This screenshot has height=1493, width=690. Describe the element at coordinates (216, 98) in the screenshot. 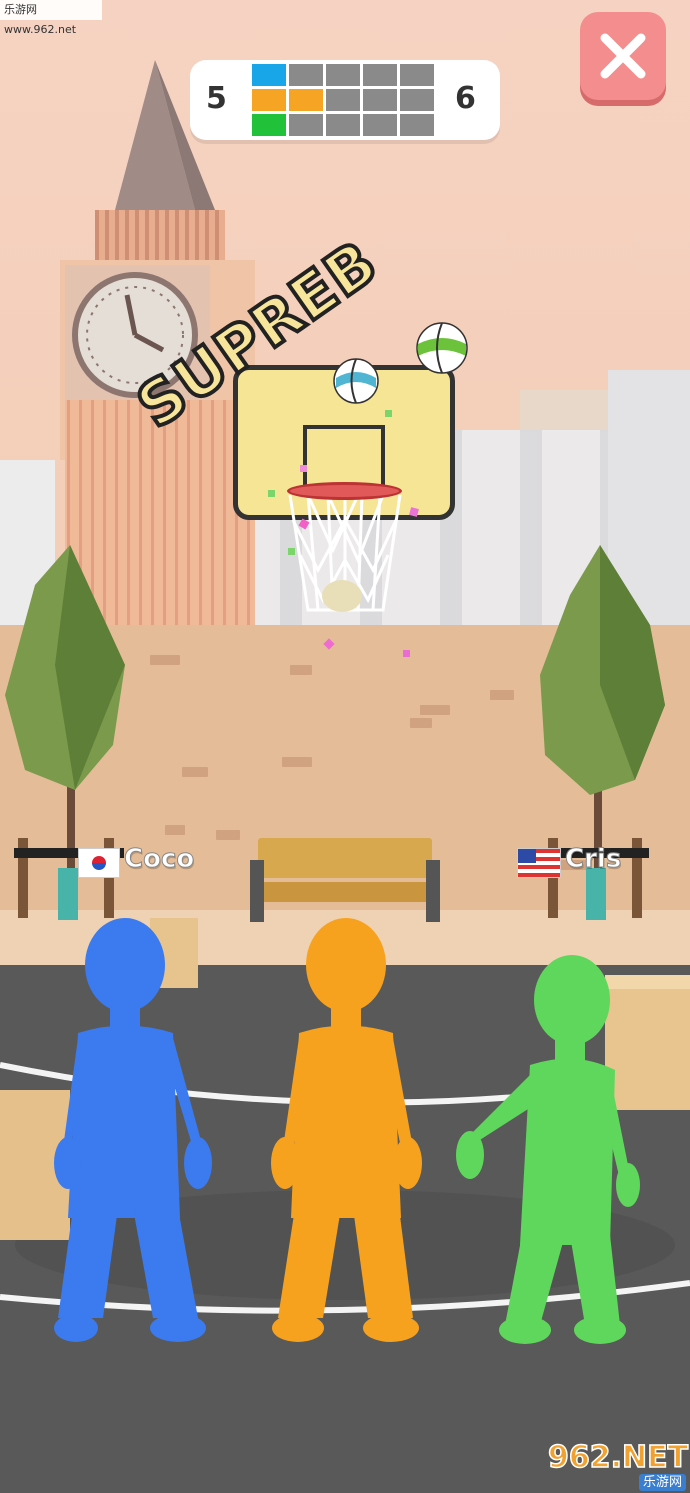

I see `left-score: 5` at that location.